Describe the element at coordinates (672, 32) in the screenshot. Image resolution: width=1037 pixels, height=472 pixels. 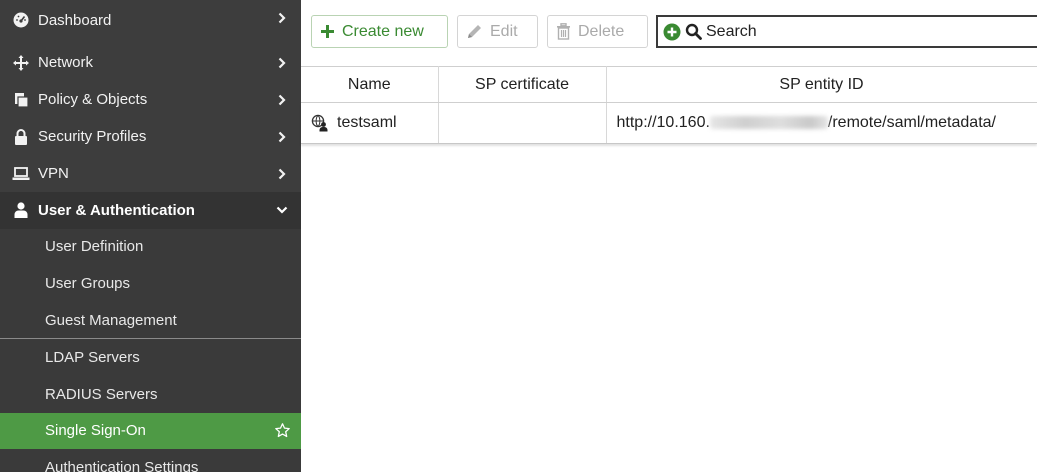
I see `add-filter-icon` at that location.